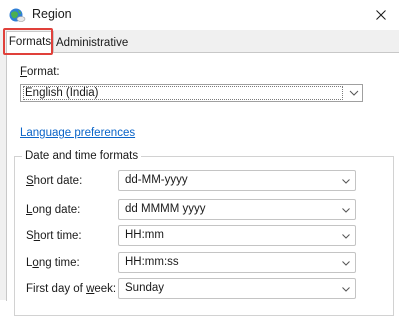 The height and width of the screenshot is (316, 399). What do you see at coordinates (71, 289) in the screenshot?
I see `first-day-of-week-label: First day of week:` at bounding box center [71, 289].